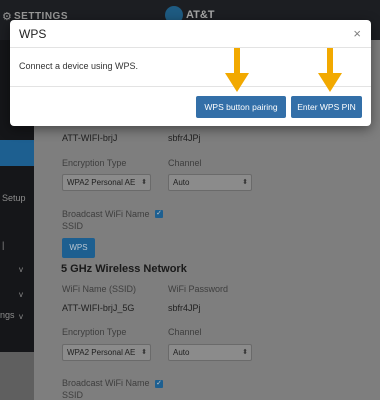 The height and width of the screenshot is (400, 380). I want to click on sidebar-item-active, so click(17, 153).